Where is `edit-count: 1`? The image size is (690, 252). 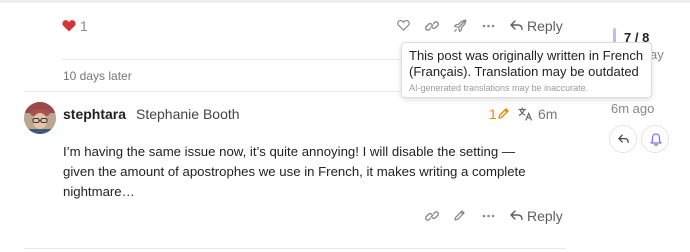 edit-count: 1 is located at coordinates (493, 114).